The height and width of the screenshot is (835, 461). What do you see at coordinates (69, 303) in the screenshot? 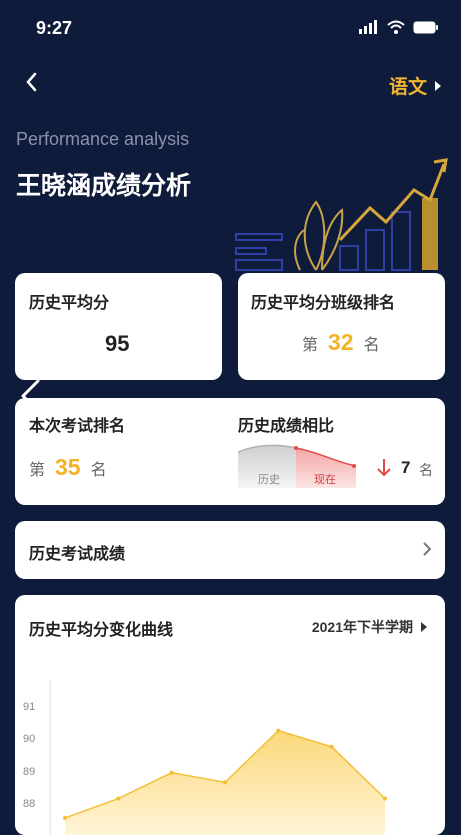
I see `history-average-label: 历史平均分` at bounding box center [69, 303].